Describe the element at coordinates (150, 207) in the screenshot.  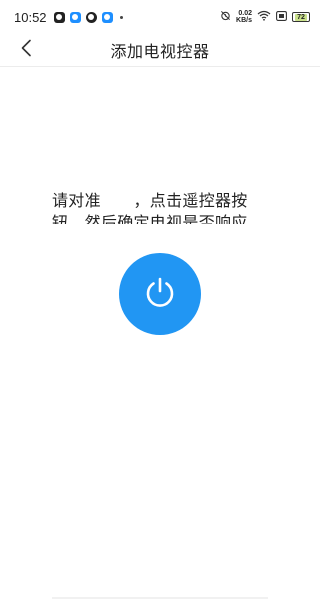
I see `instruction-text: 请对准 ，点击遥控器按钮，然后确定电视是否响应` at that location.